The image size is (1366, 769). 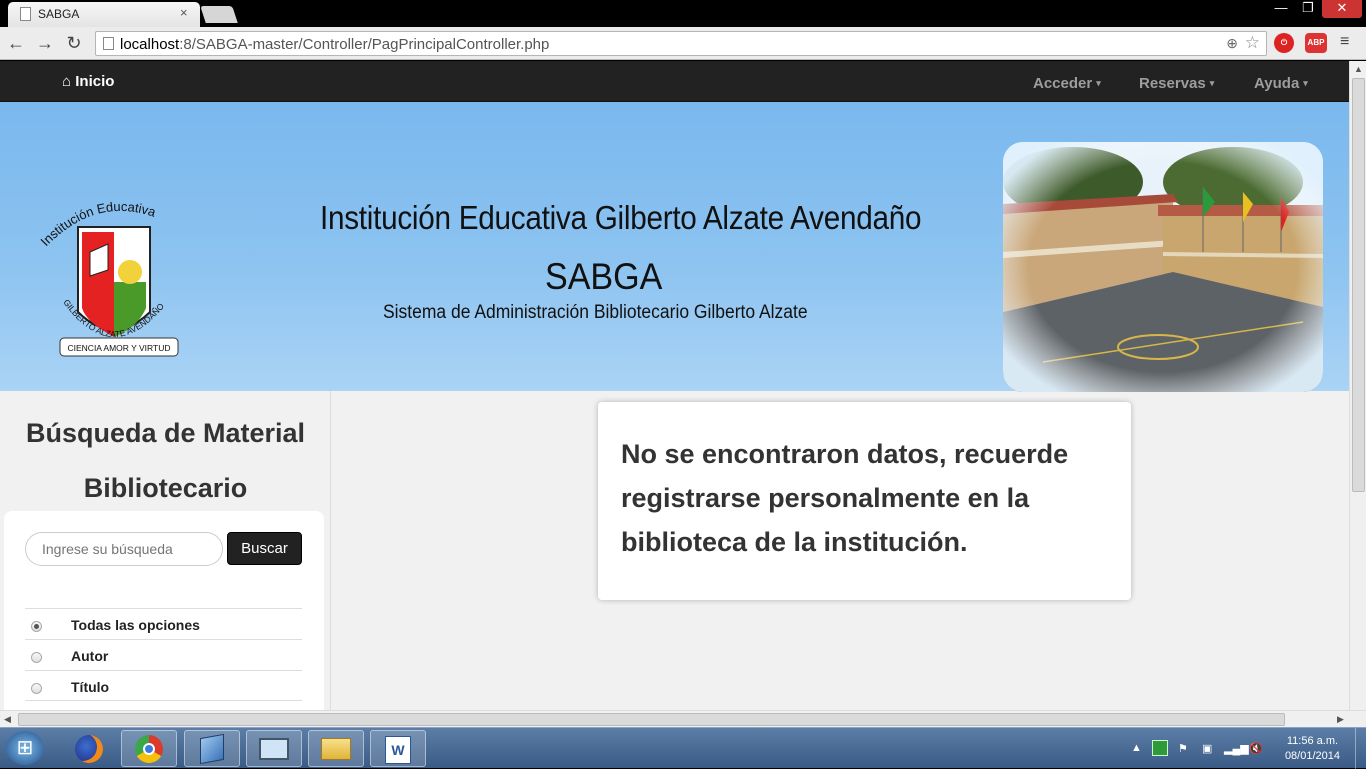 What do you see at coordinates (16, 44) in the screenshot?
I see `back-button: ←` at bounding box center [16, 44].